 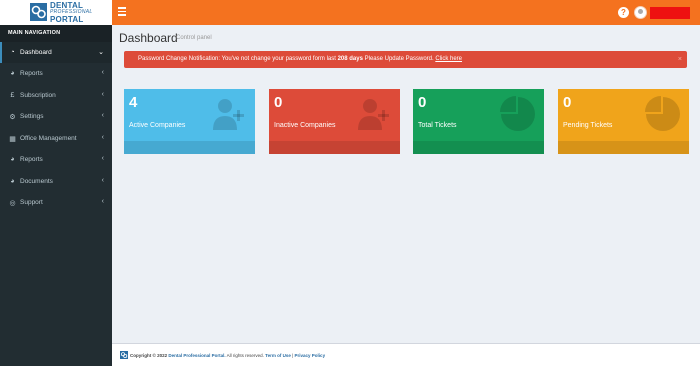 What do you see at coordinates (56, 159) in the screenshot?
I see `sidebar-item-reports-2: ◕ Reports ‹` at bounding box center [56, 159].